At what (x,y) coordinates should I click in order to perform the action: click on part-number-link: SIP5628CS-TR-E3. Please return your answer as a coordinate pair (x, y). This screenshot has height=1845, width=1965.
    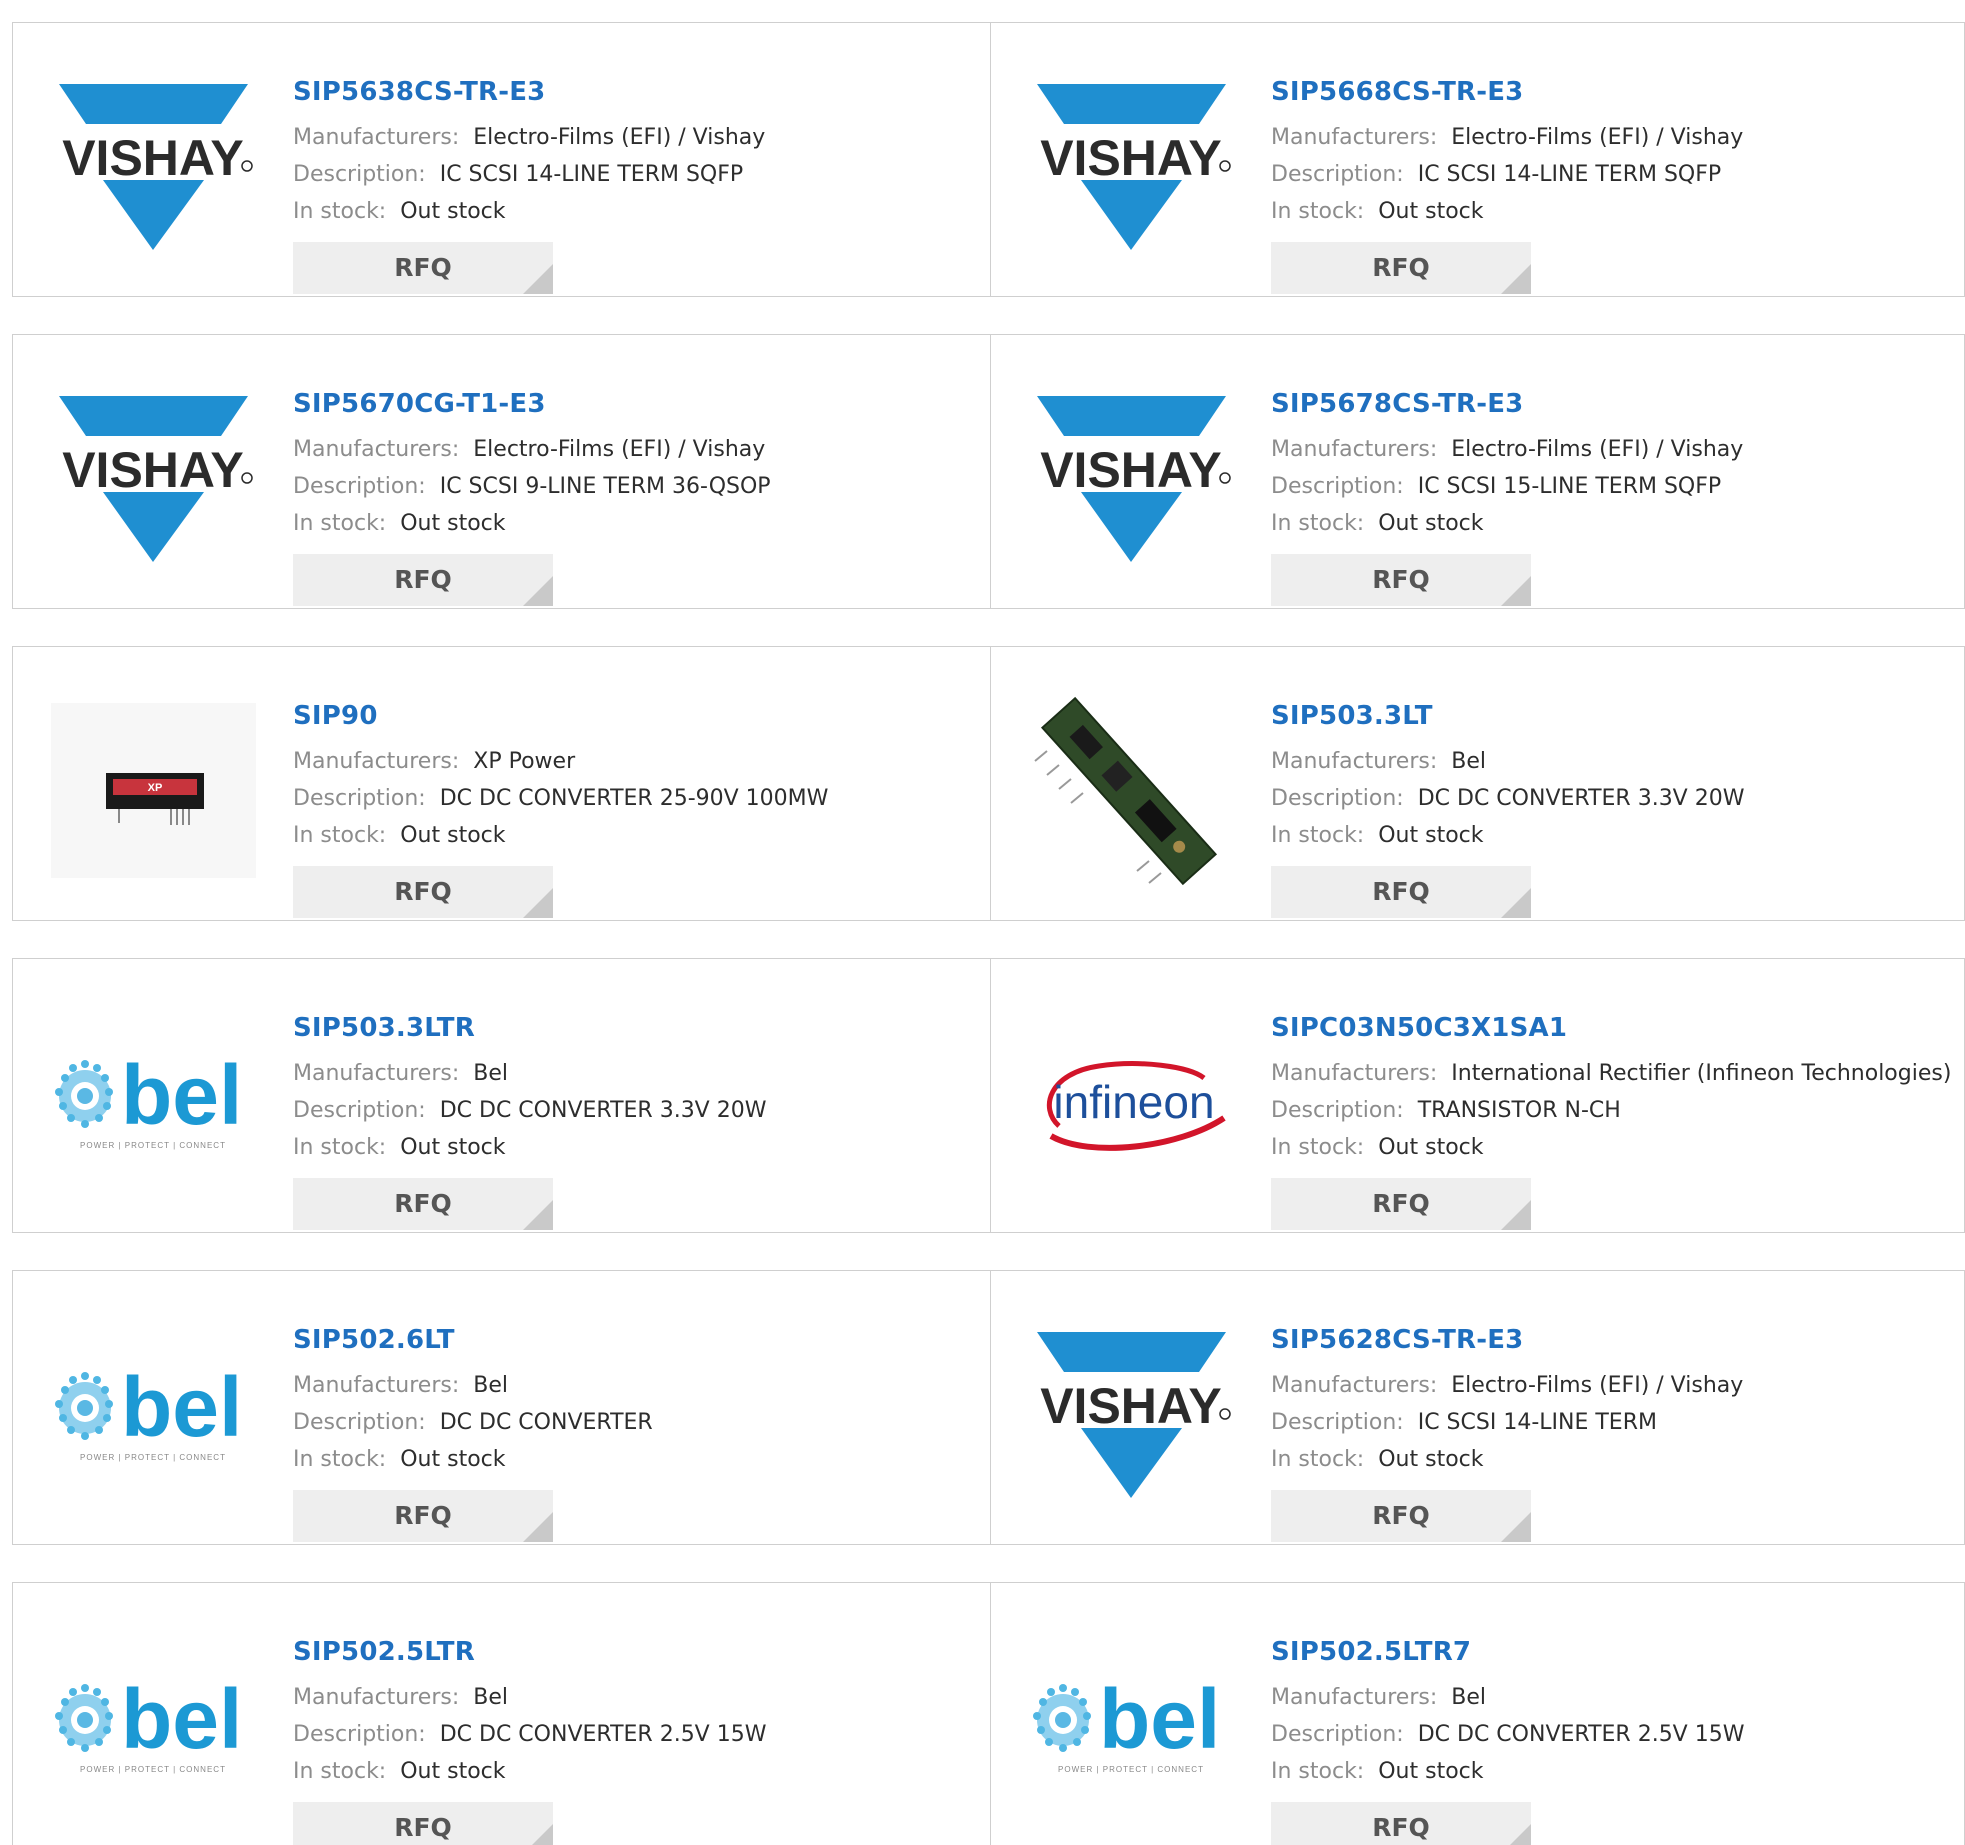
    Looking at the image, I should click on (1507, 1340).